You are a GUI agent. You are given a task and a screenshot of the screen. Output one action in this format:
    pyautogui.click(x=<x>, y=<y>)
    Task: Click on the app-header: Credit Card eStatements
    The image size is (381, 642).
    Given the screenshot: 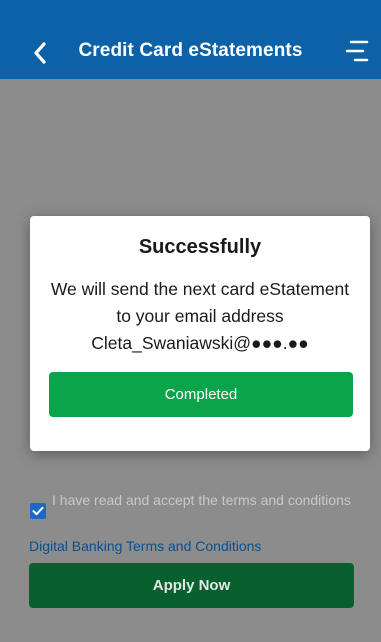 What is the action you would take?
    pyautogui.click(x=190, y=39)
    